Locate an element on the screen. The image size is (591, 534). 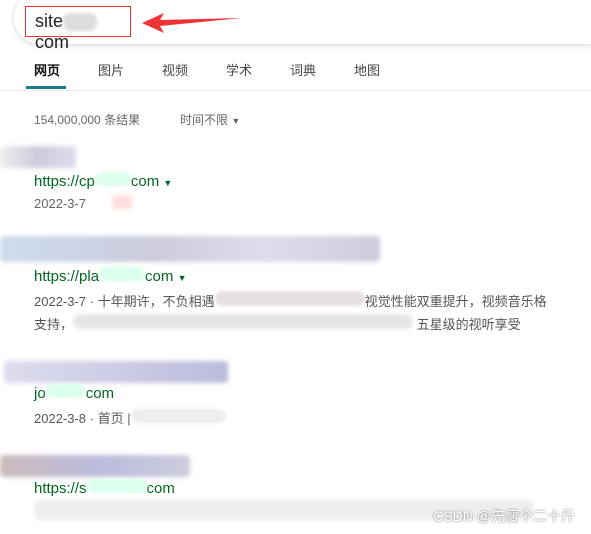
result-snippet: 2022-3-8 · 首页 | is located at coordinates (130, 417).